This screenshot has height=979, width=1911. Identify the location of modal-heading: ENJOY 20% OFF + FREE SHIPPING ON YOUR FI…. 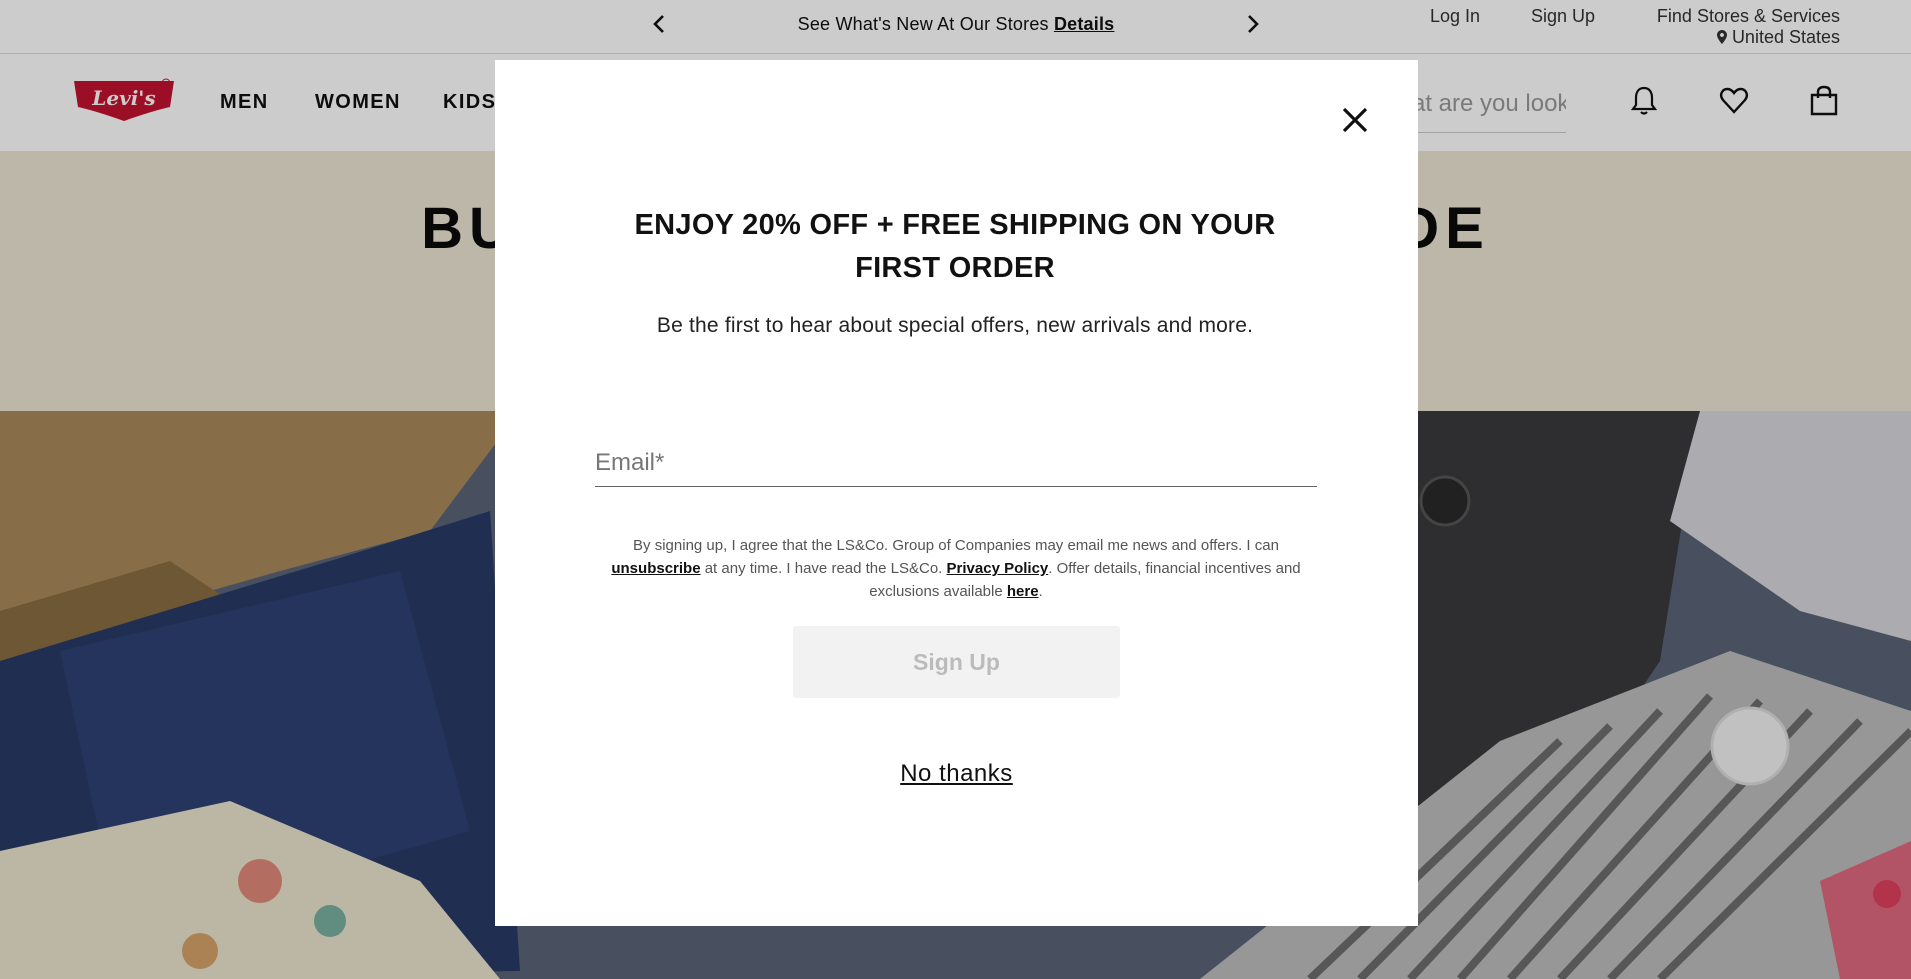
(955, 246).